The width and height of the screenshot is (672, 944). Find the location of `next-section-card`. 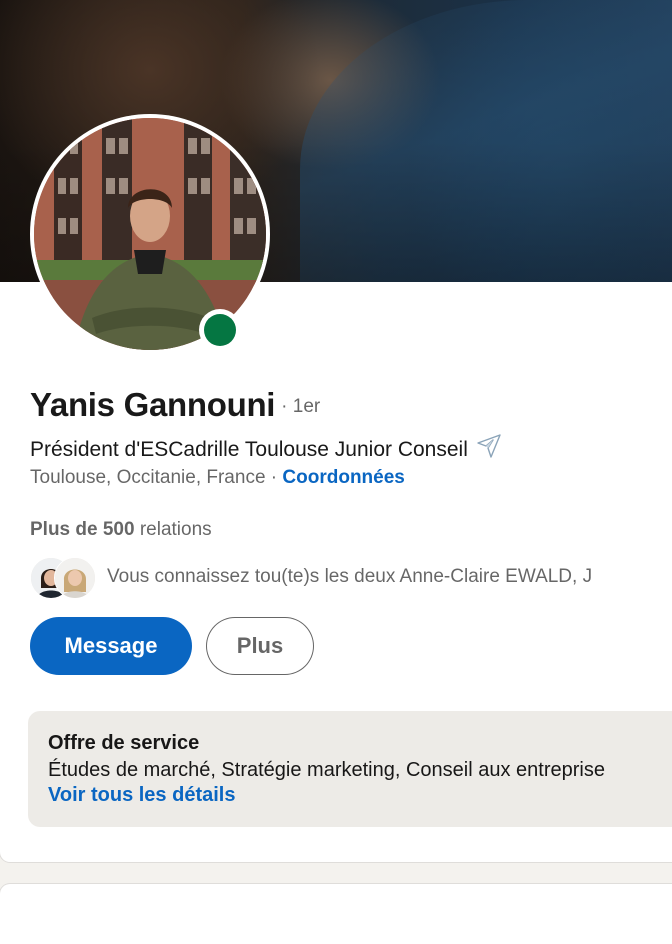

next-section-card is located at coordinates (336, 914).